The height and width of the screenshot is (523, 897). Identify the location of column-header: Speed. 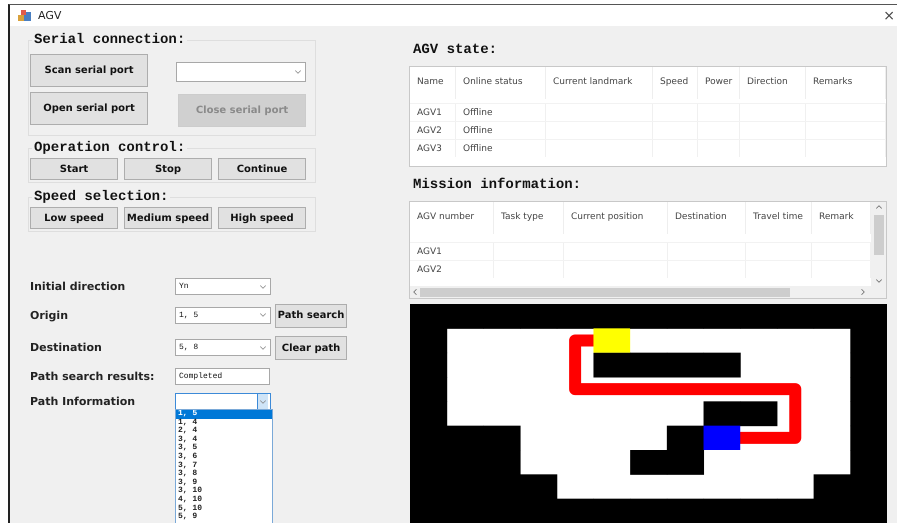
(675, 83).